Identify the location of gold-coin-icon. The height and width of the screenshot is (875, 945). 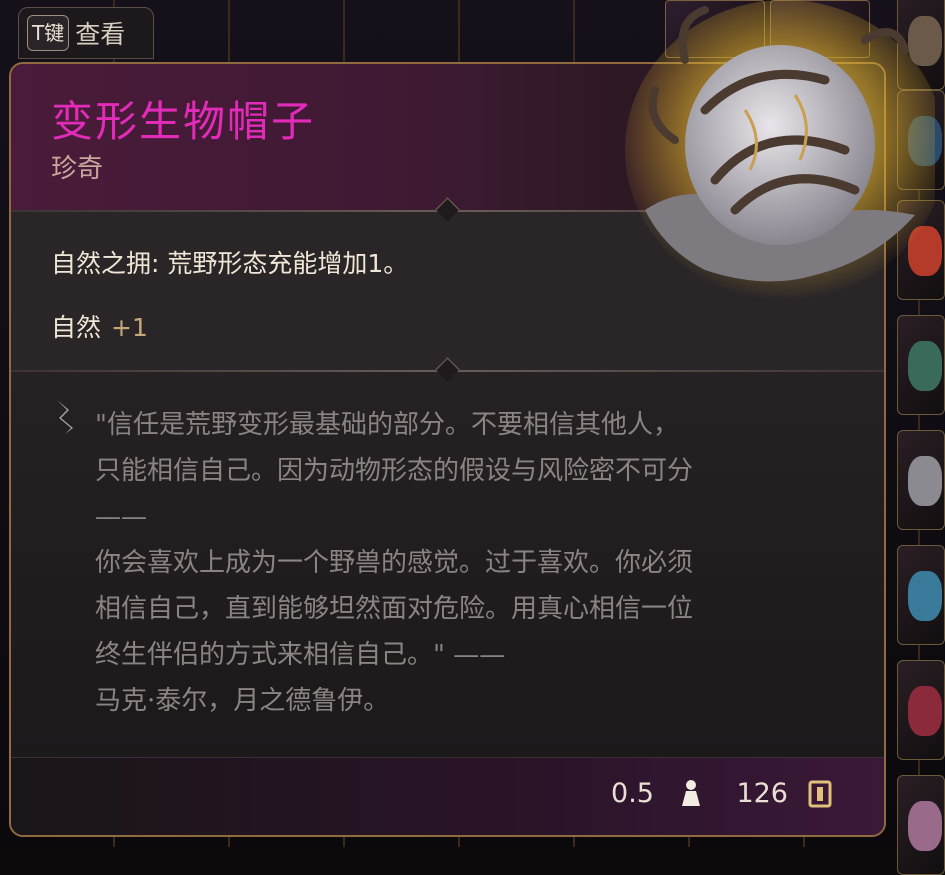
(820, 794).